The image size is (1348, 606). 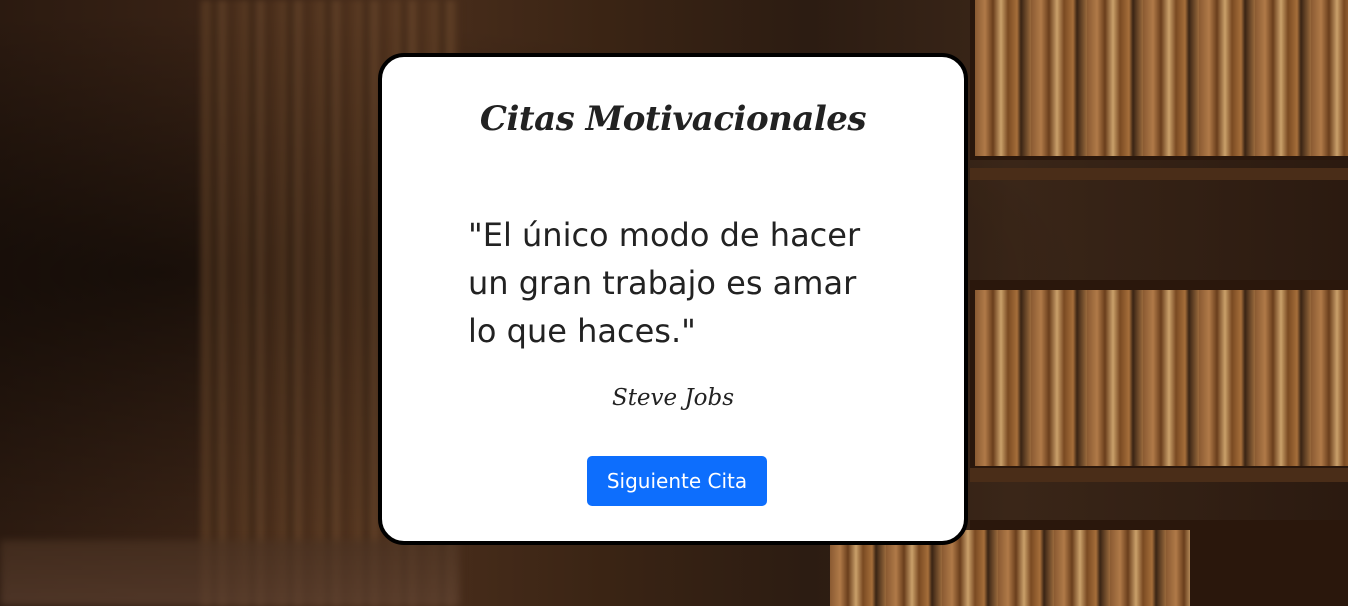 What do you see at coordinates (673, 119) in the screenshot?
I see `page-title: Citas Motivacionales` at bounding box center [673, 119].